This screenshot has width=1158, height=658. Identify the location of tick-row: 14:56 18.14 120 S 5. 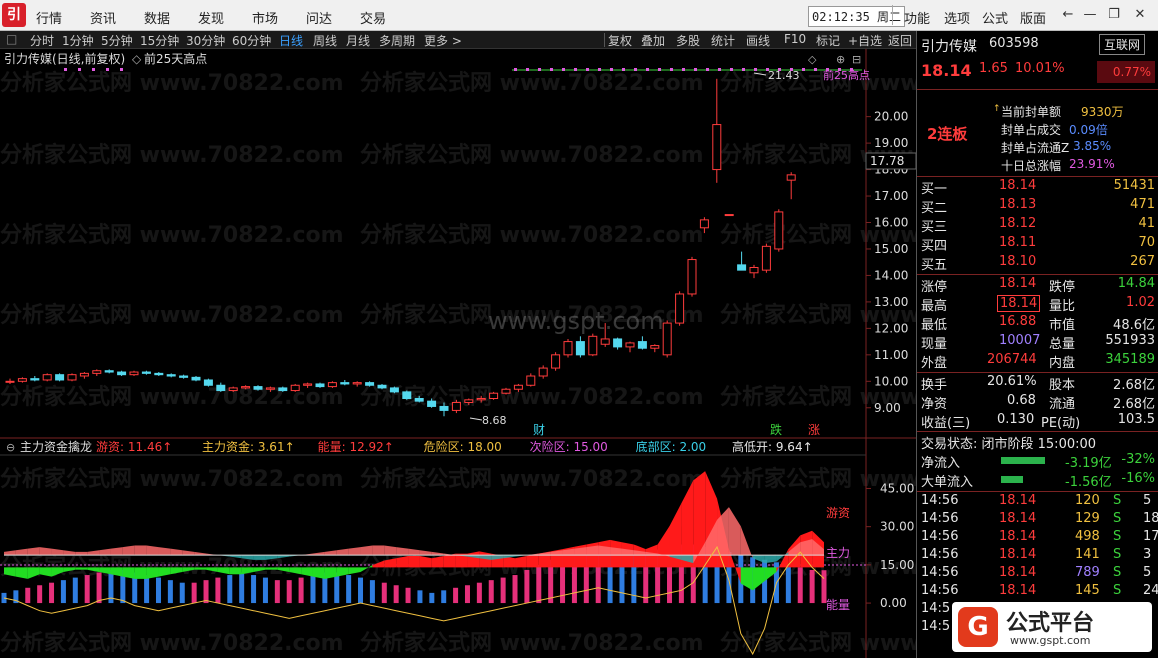
(1037, 502).